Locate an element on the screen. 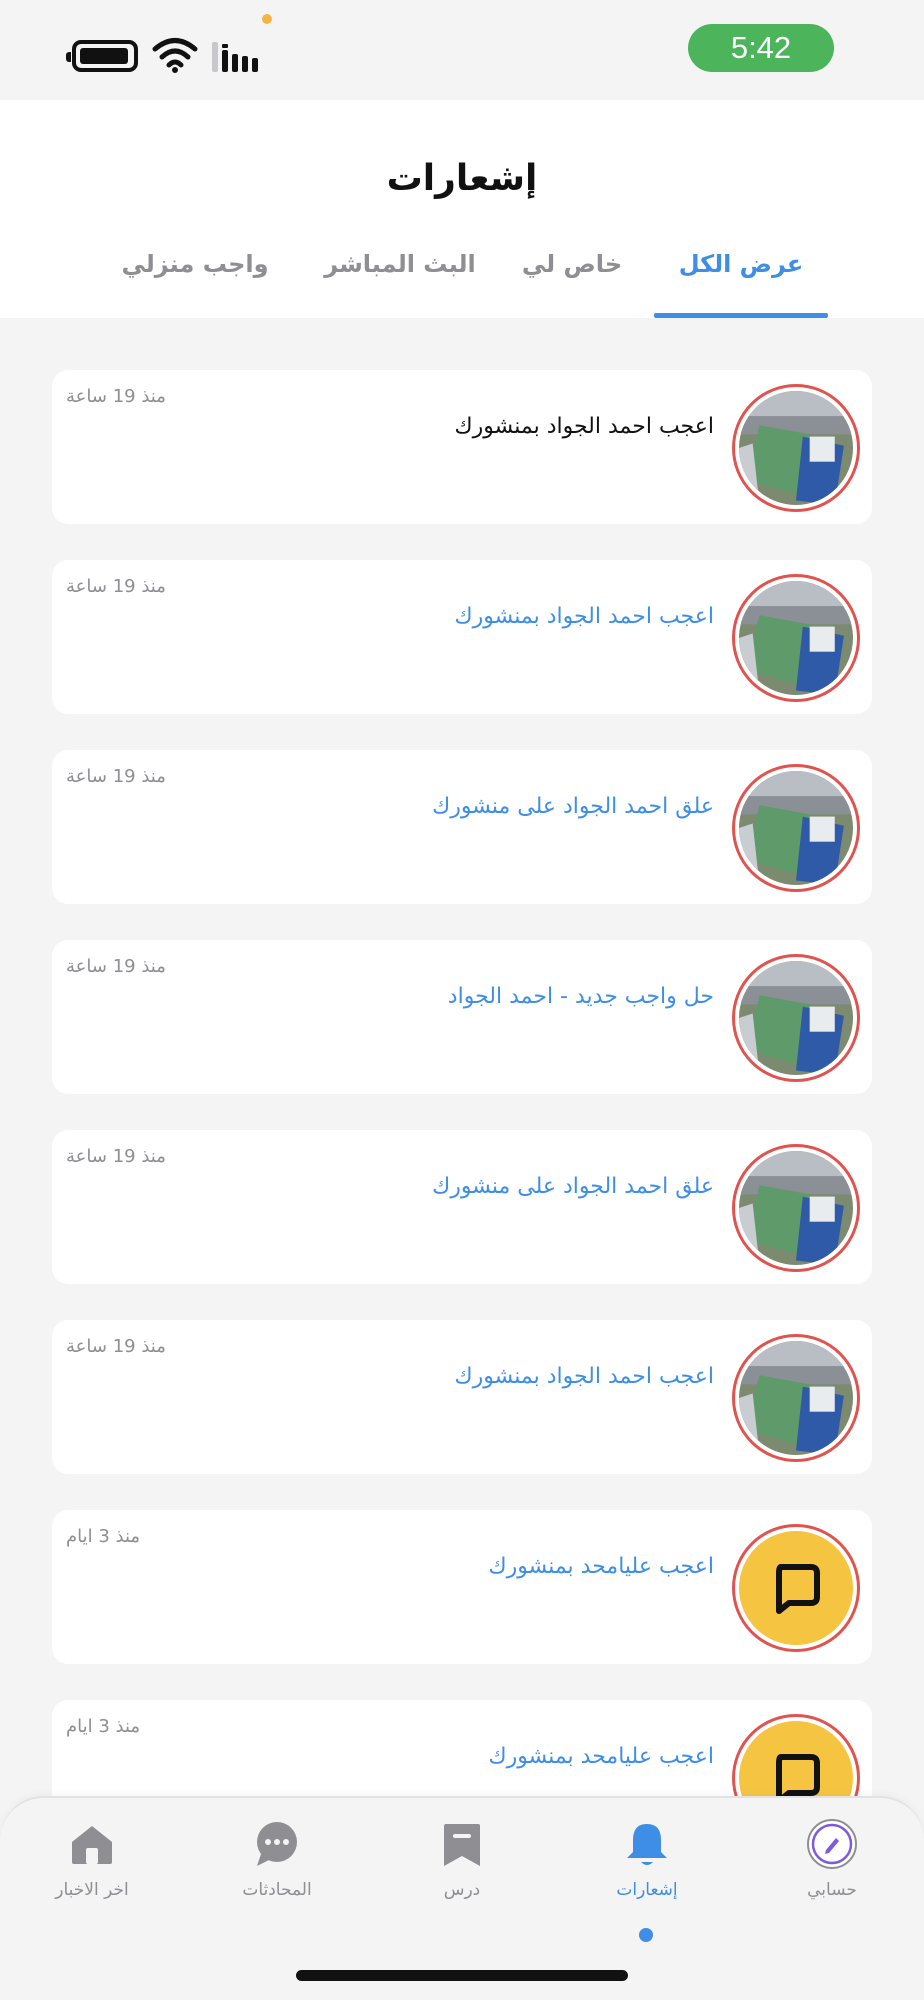 The image size is (924, 2000). notification-card: حل واجب جديد - احمد الجواد منذ 19 ساعة is located at coordinates (462, 1017).